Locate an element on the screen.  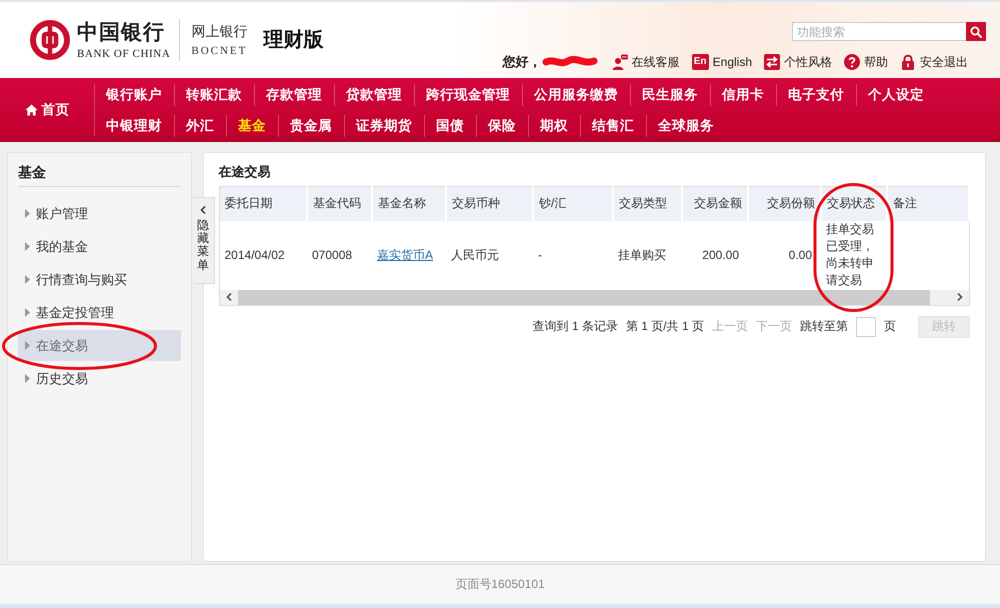
nav-menu-item: 公用服务缴费 is located at coordinates (576, 95).